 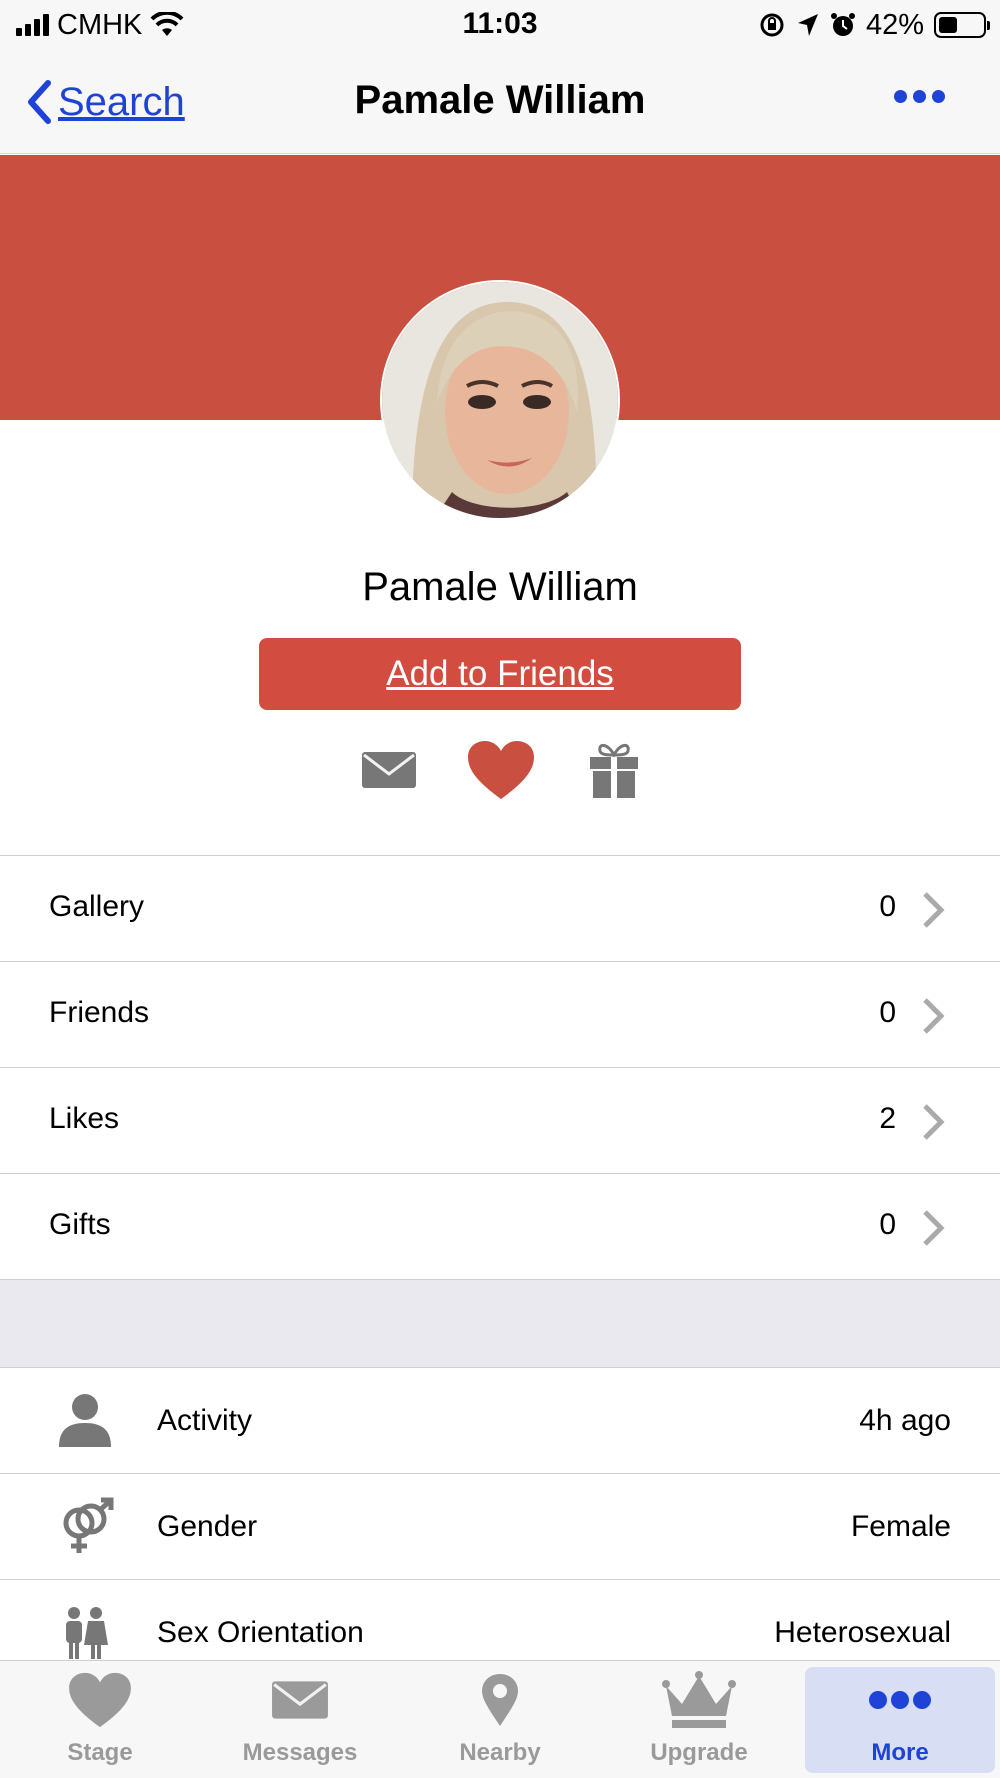 What do you see at coordinates (900, 1752) in the screenshot?
I see `tab-label: More` at bounding box center [900, 1752].